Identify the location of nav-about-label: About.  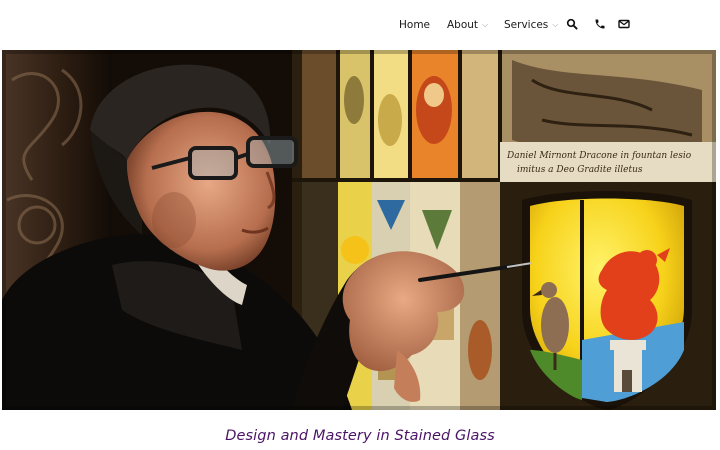
(463, 25).